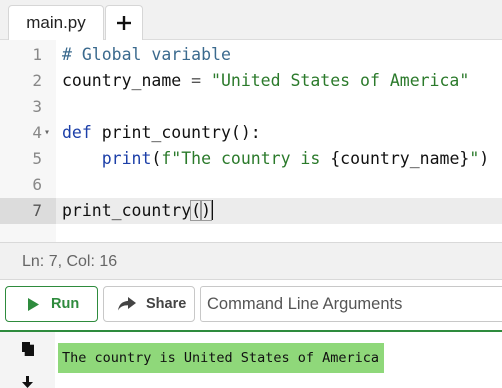 This screenshot has width=502, height=388. Describe the element at coordinates (251, 211) in the screenshot. I see `code-line: 7 print_country()` at that location.